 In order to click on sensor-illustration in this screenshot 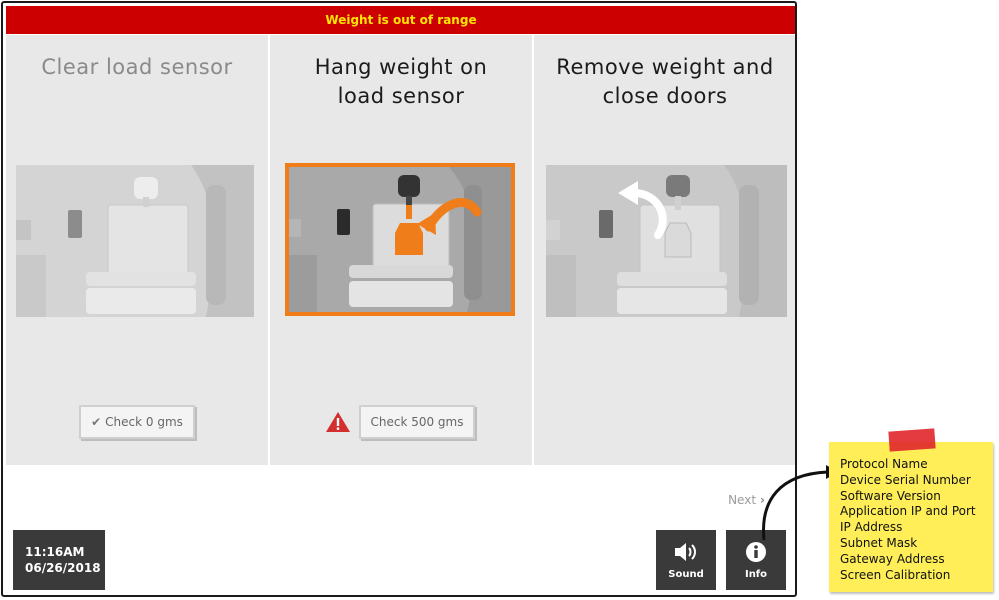, I will do `click(135, 241)`.